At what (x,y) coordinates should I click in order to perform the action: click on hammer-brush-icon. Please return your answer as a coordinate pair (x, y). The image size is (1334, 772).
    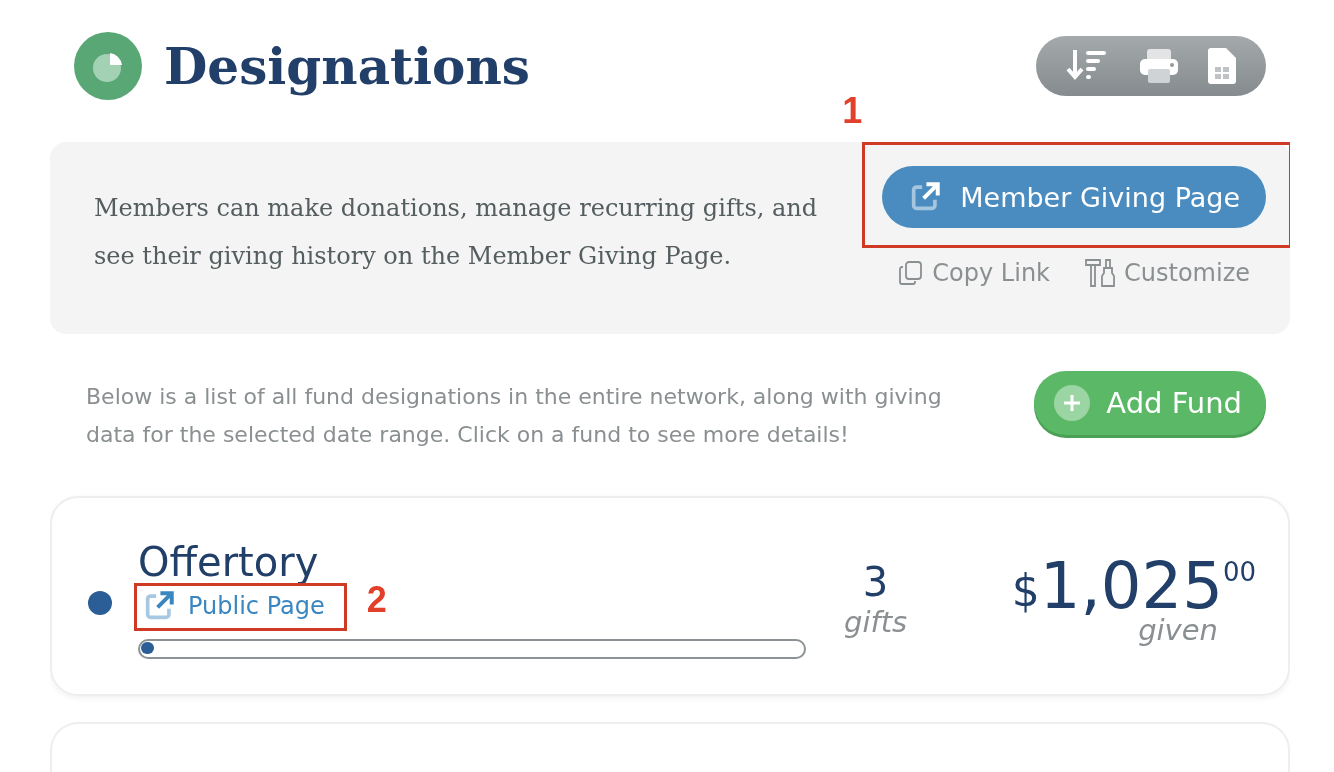
    Looking at the image, I should click on (1100, 273).